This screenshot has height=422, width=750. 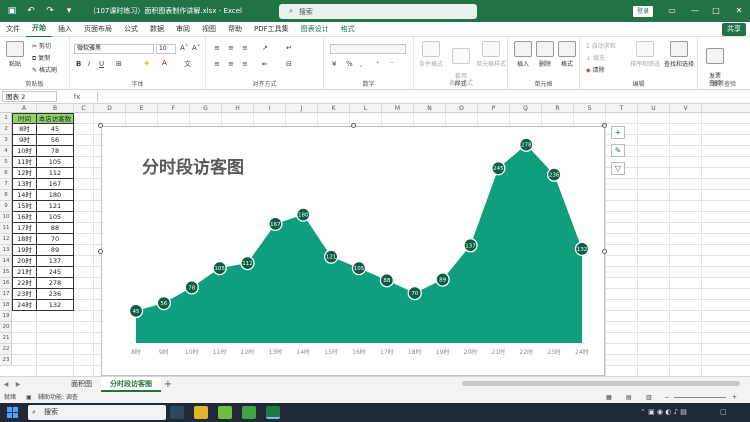 I want to click on column-header: F, so click(x=174, y=108).